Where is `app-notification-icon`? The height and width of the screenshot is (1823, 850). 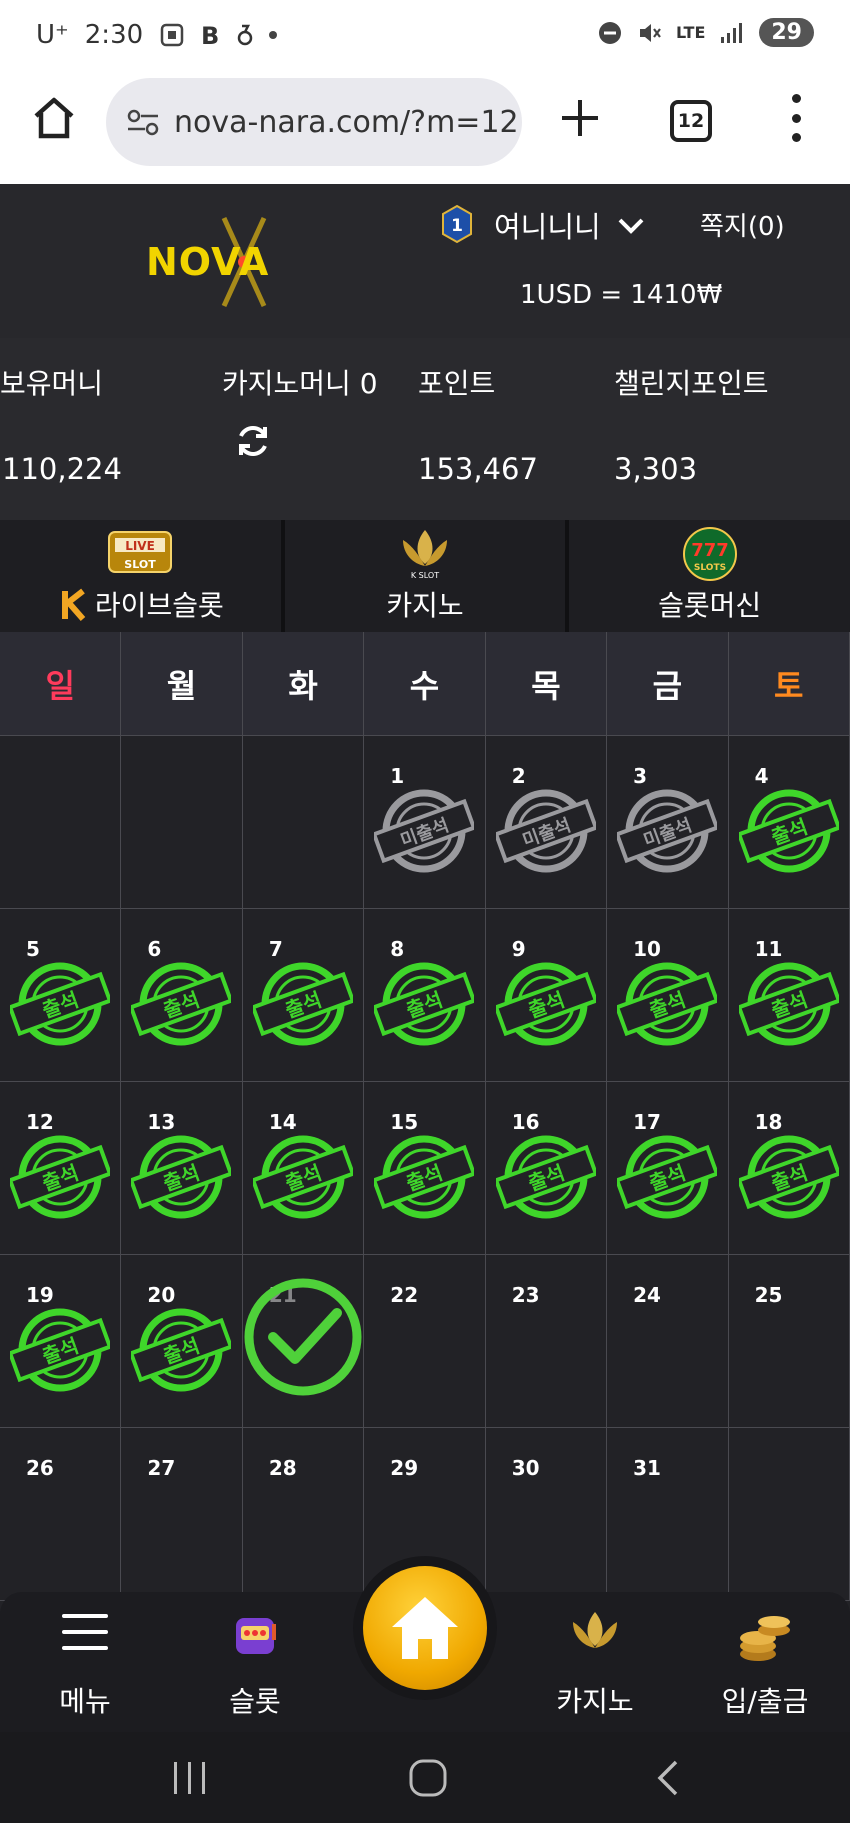 app-notification-icon is located at coordinates (245, 35).